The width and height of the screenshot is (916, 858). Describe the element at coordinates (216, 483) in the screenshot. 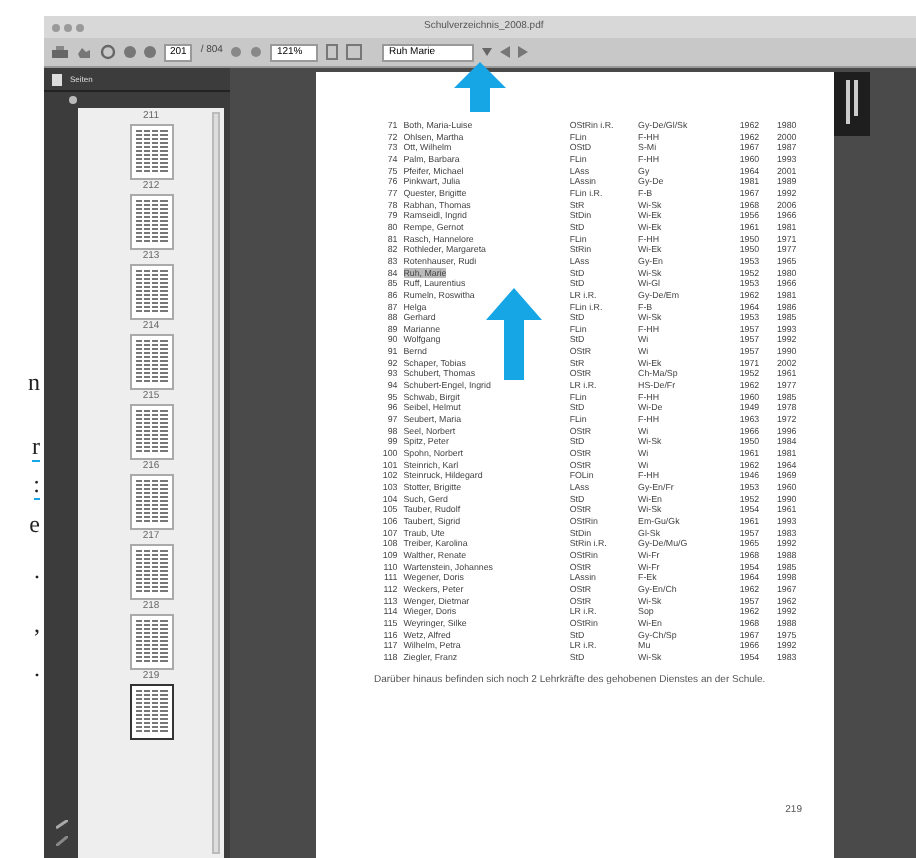

I see `scroll-bar` at that location.